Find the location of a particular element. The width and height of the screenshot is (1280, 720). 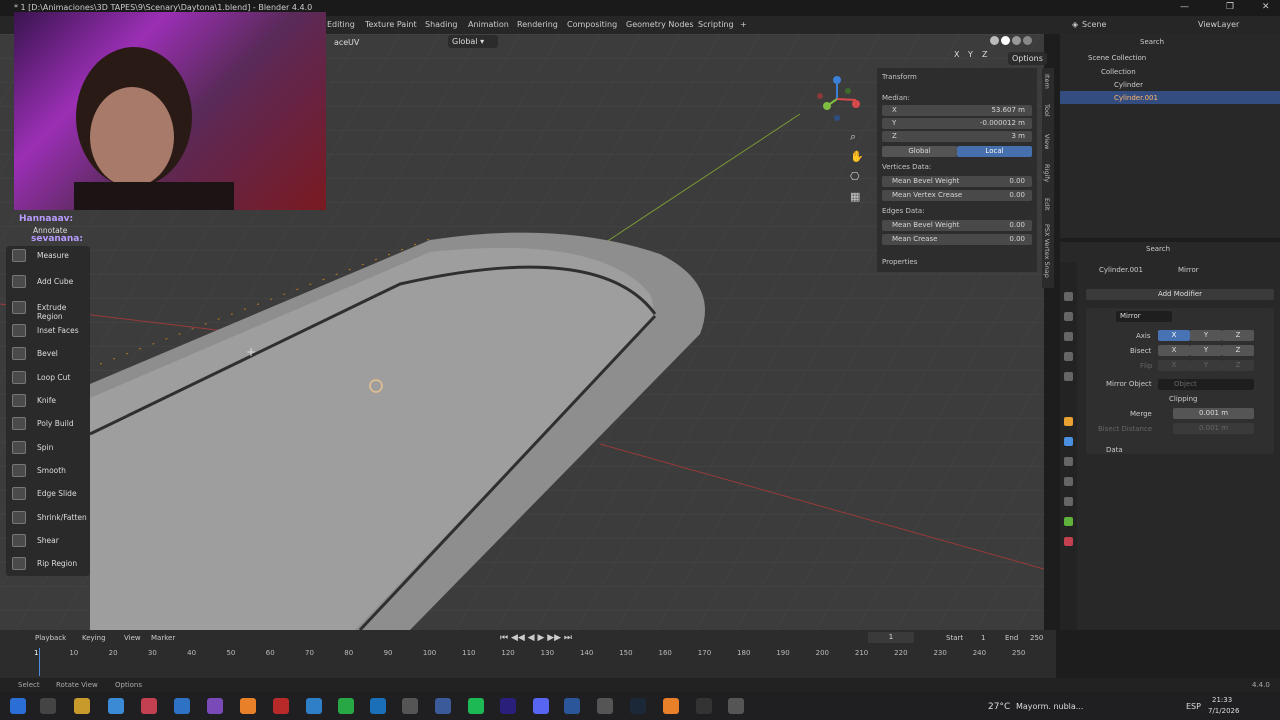

tool-edge-slide: Edge Slide is located at coordinates (49, 494).